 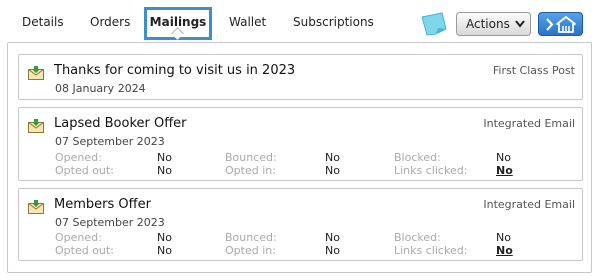 I want to click on tab-details: Details, so click(x=43, y=22).